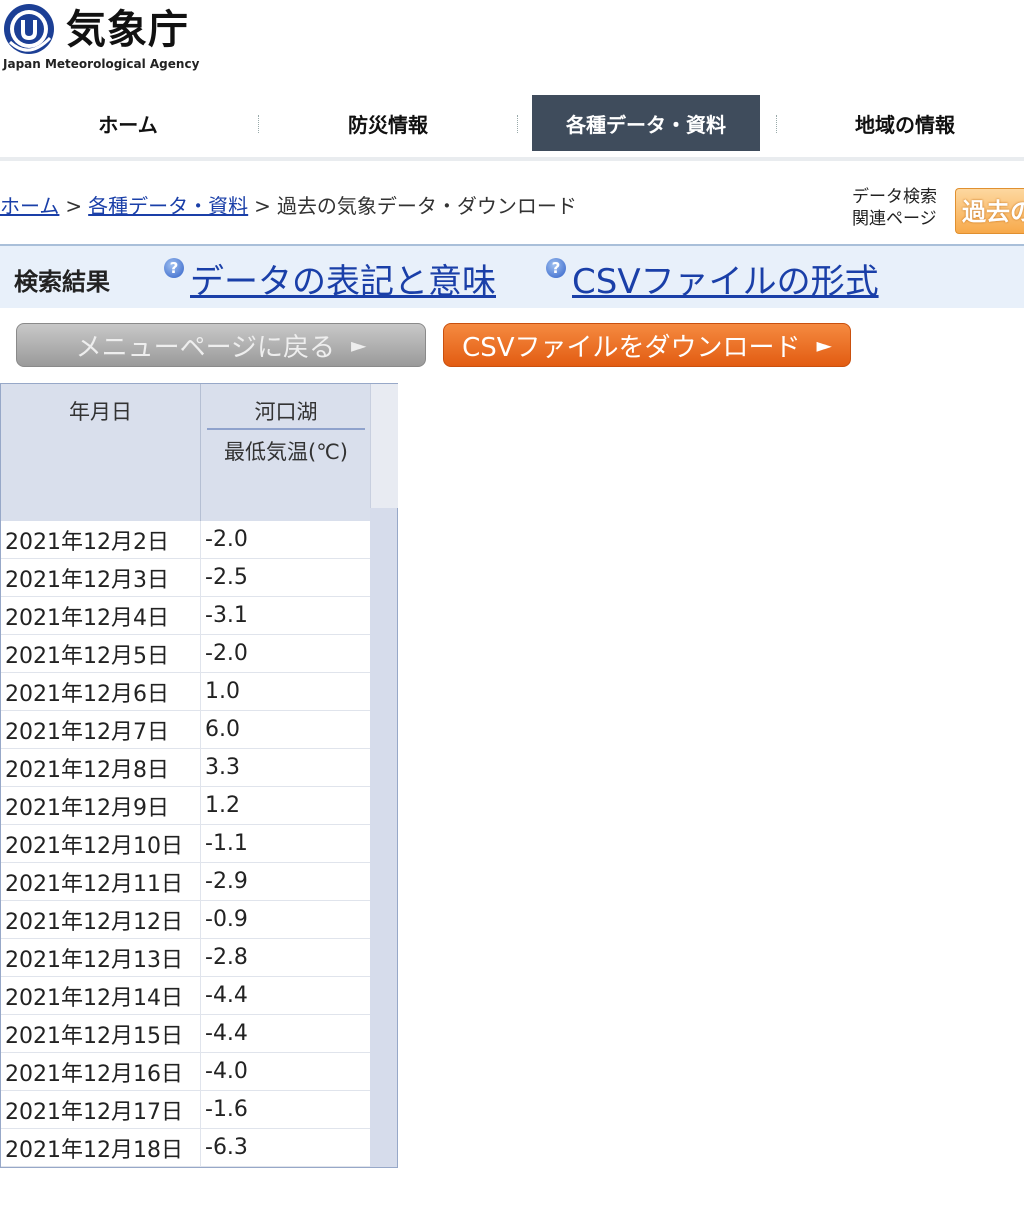  What do you see at coordinates (631, 347) in the screenshot?
I see `csv-download-label: CSVファイルをダウンロード` at bounding box center [631, 347].